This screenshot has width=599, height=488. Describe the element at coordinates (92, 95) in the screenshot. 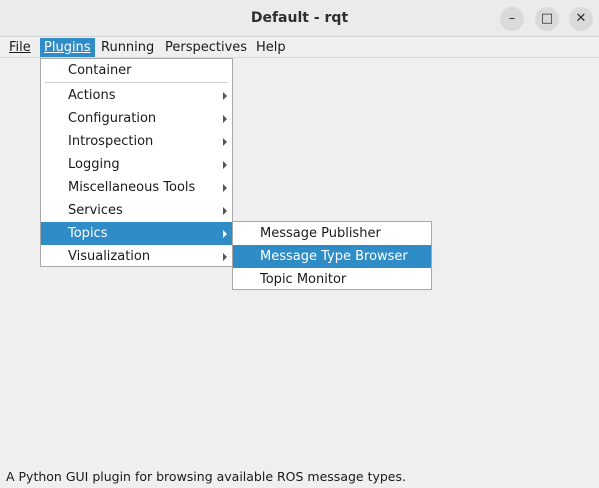

I see `menu-item-label: Actions` at that location.